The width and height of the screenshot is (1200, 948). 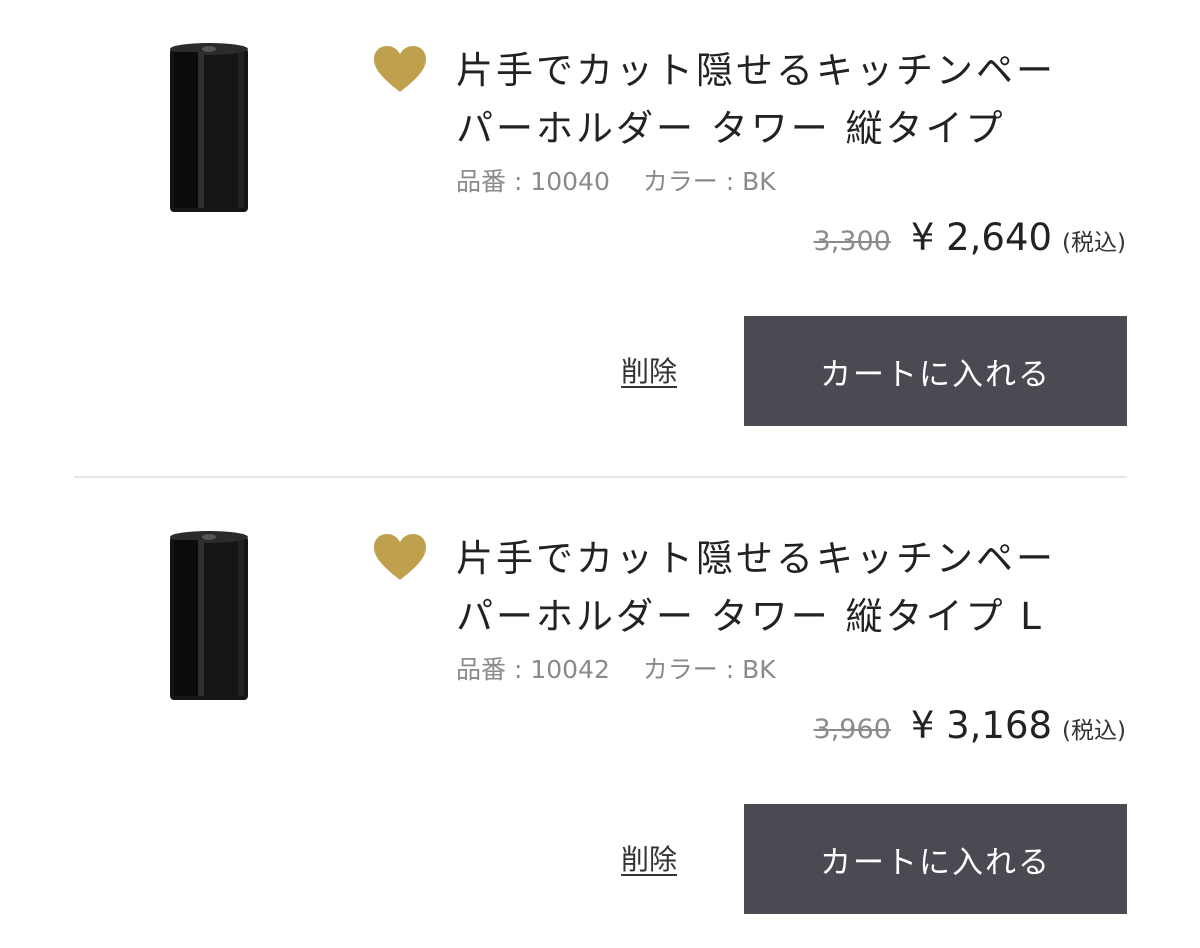 What do you see at coordinates (731, 128) in the screenshot?
I see `product-title-line-2: パーホルダー タワー 縦タイプ` at bounding box center [731, 128].